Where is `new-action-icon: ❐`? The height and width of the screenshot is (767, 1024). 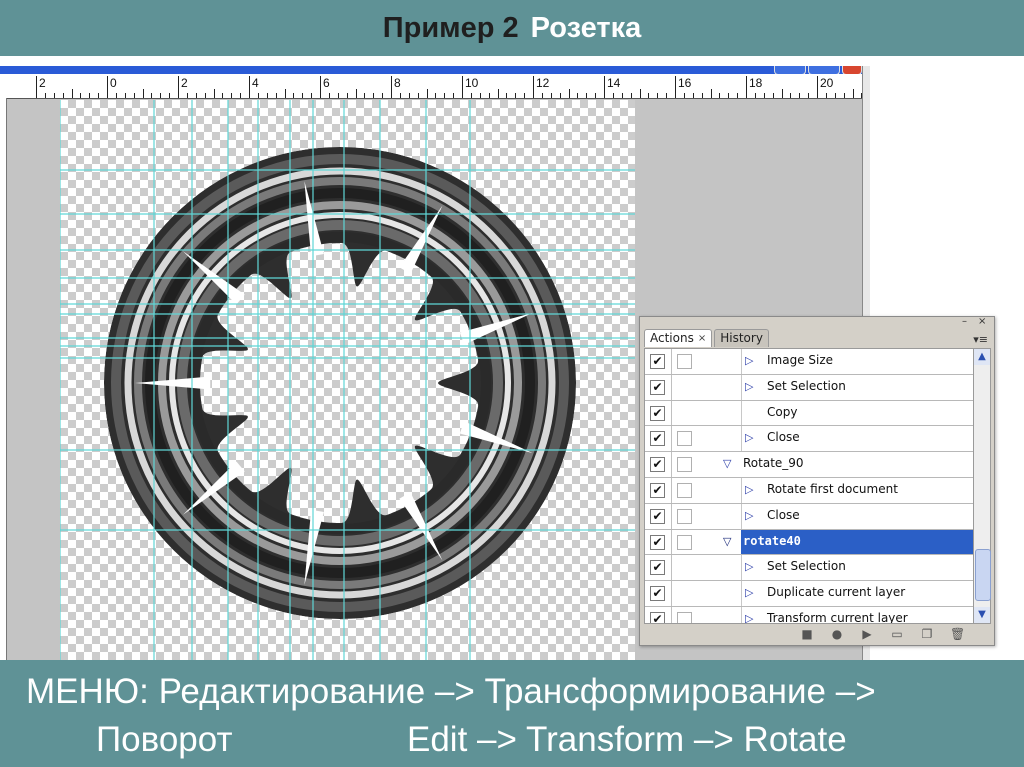 new-action-icon: ❐ is located at coordinates (927, 634).